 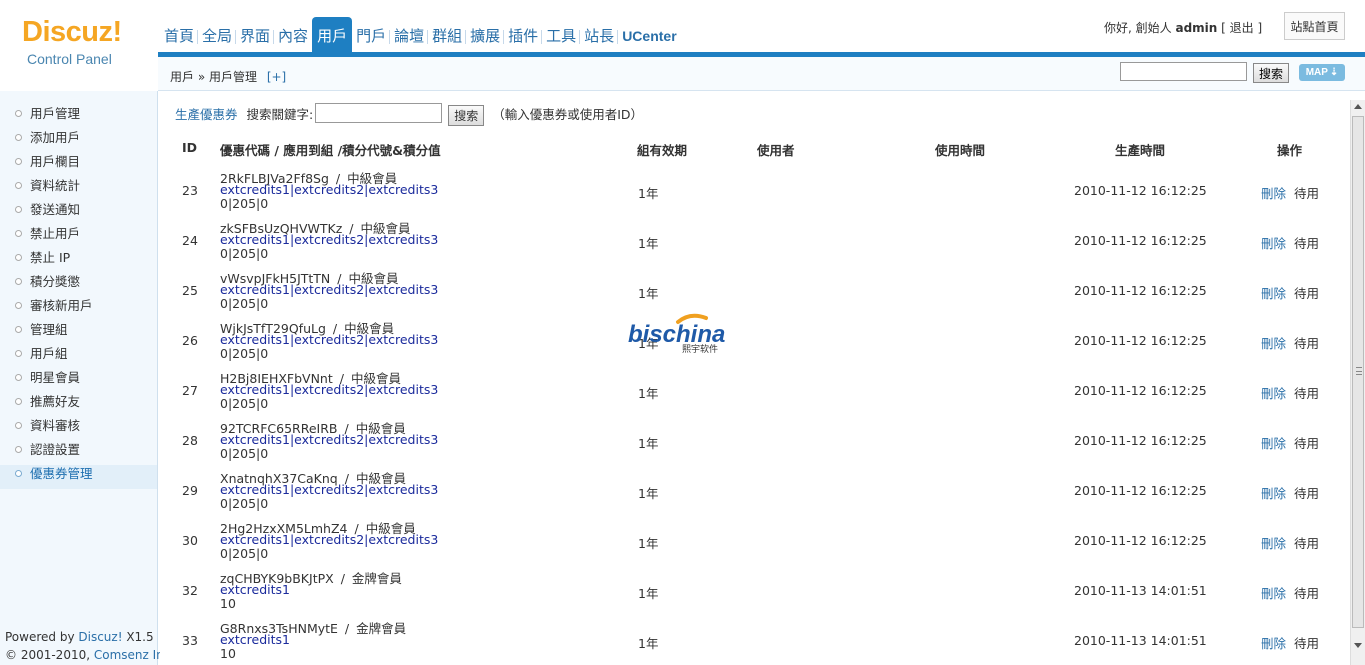 I want to click on col-header-validity: 組有效期, so click(x=662, y=150).